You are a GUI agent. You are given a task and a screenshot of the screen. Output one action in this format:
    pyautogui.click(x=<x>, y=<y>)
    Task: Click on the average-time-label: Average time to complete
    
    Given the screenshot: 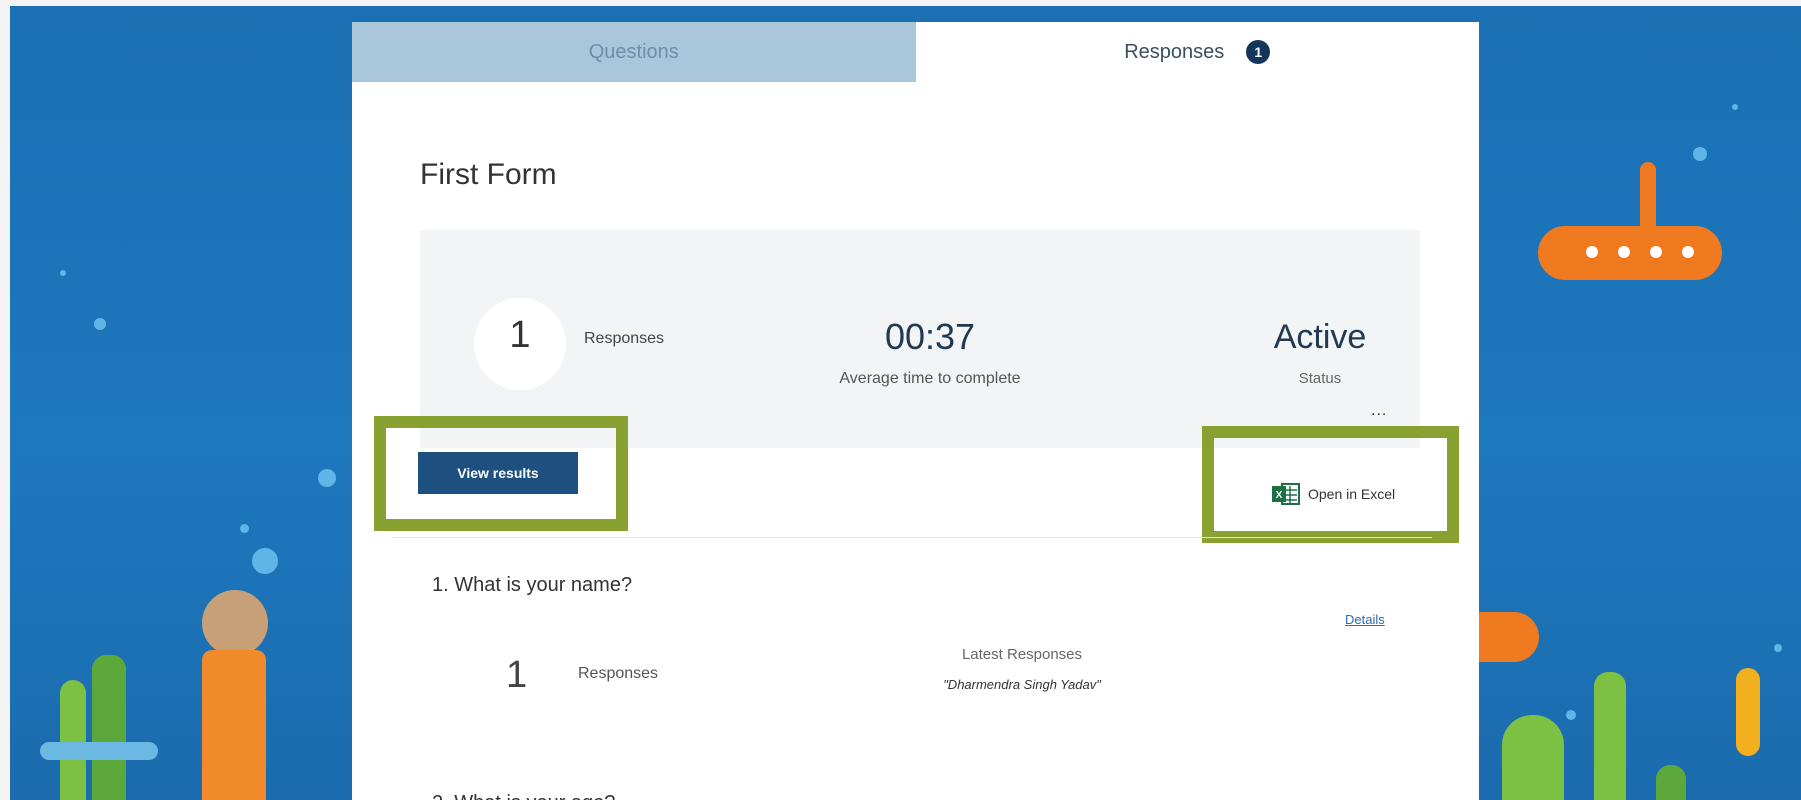 What is the action you would take?
    pyautogui.click(x=930, y=378)
    